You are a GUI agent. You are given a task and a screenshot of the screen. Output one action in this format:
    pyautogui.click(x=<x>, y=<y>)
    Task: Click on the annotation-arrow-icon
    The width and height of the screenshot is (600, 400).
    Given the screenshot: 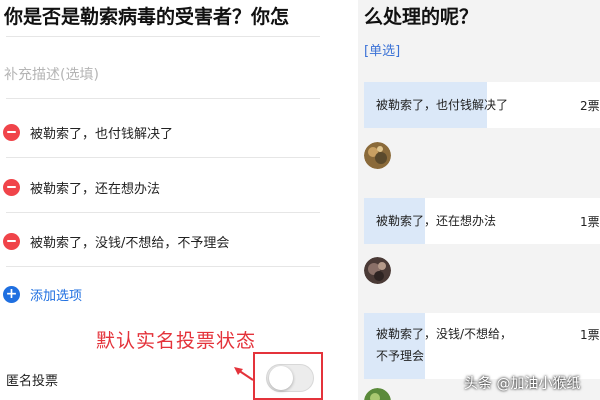 What is the action you would take?
    pyautogui.click(x=244, y=374)
    